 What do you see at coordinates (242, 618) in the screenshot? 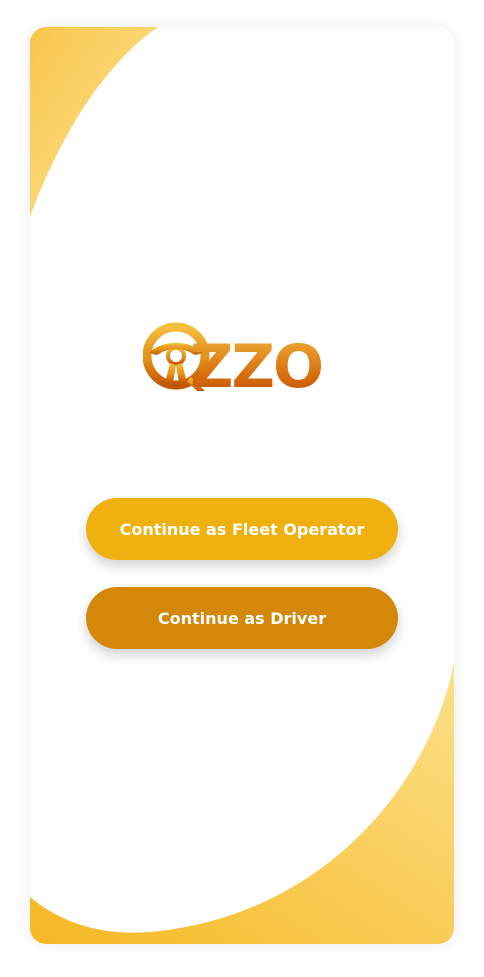
I see `continue-driver-button: Continue as Driver` at bounding box center [242, 618].